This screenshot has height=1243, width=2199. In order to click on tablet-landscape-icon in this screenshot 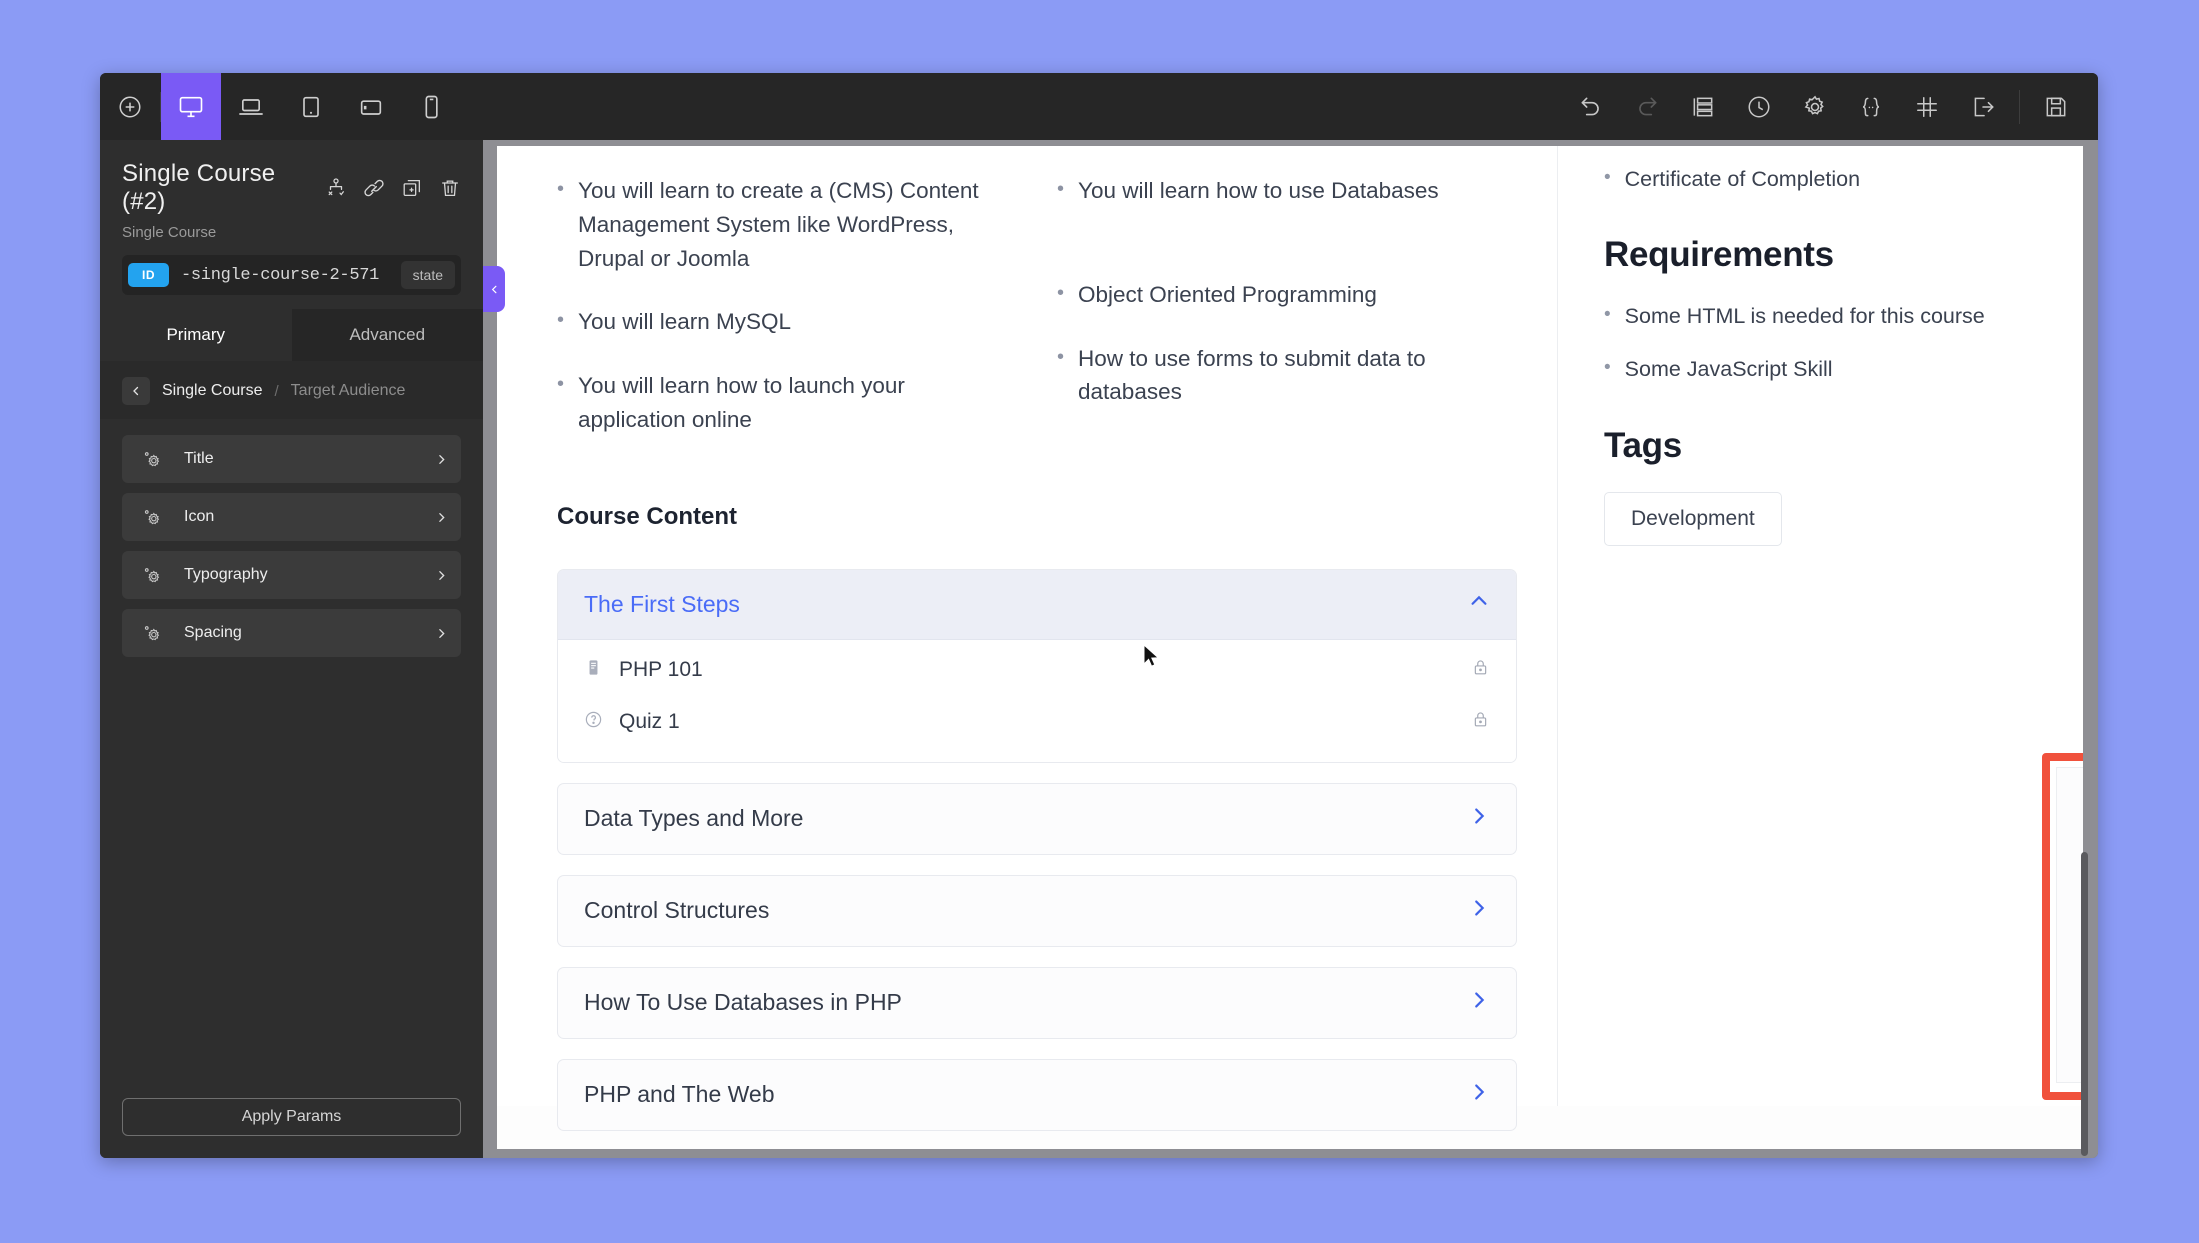, I will do `click(371, 107)`.